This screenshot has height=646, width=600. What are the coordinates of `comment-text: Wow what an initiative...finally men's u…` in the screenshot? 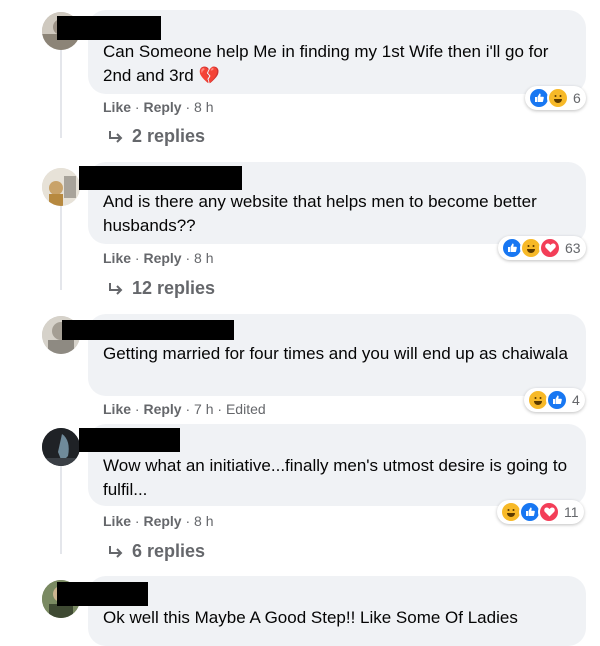 It's located at (335, 477).